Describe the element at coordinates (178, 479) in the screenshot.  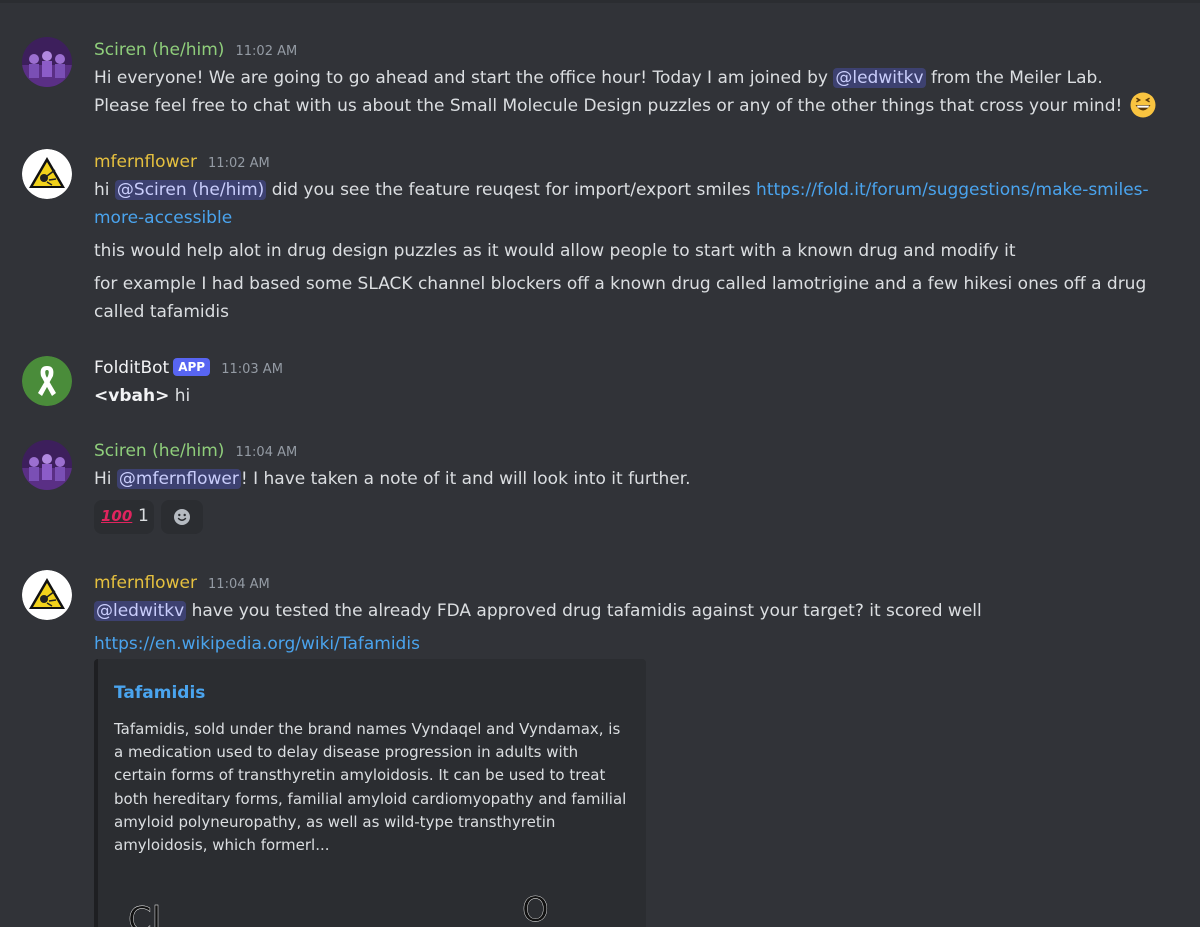
I see `user-mention: @mfernflower` at that location.